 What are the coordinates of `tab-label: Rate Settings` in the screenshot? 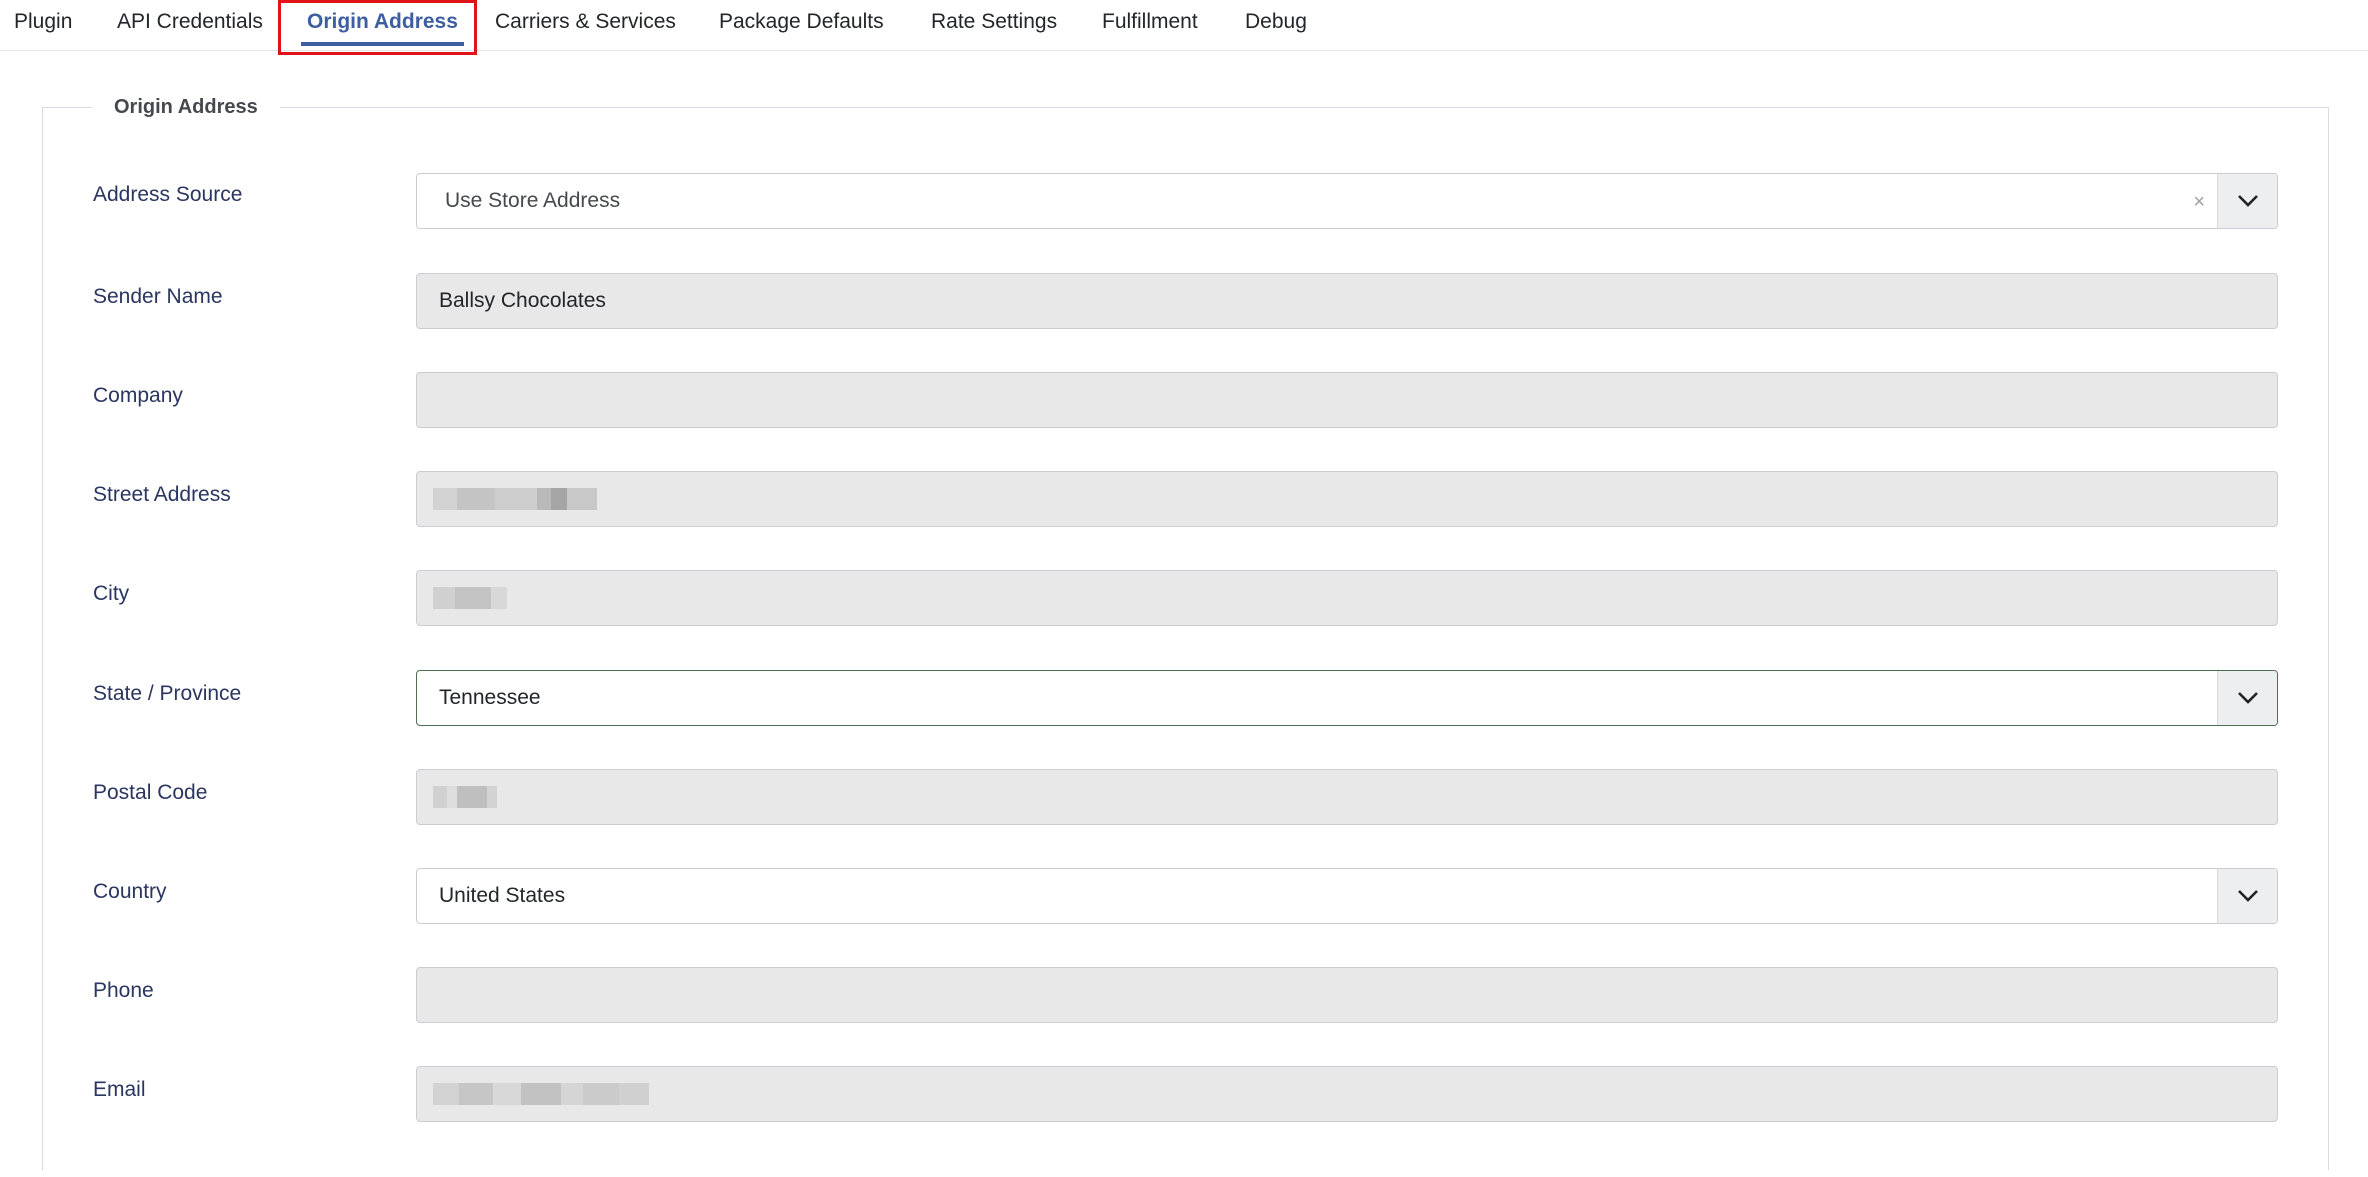 It's located at (994, 21).